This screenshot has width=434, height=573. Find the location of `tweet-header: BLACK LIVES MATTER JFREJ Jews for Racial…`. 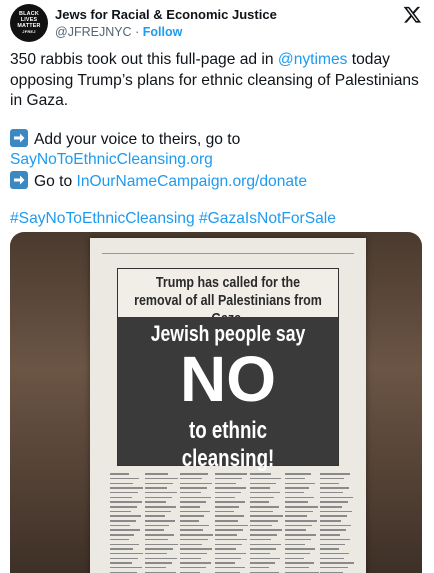

tweet-header: BLACK LIVES MATTER JFREJ Jews for Racial… is located at coordinates (217, 23).